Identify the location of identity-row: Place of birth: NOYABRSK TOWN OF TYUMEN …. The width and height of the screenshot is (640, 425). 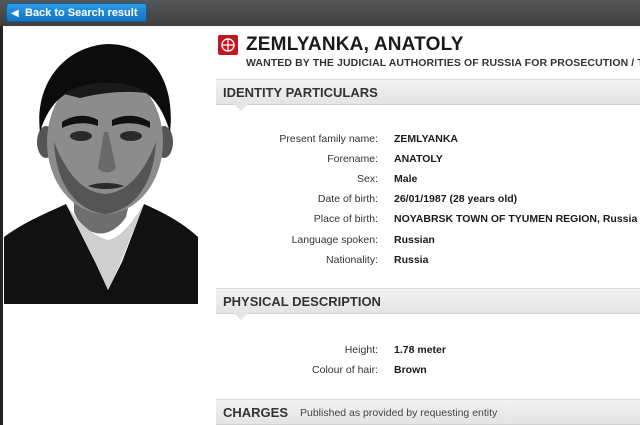
(428, 221).